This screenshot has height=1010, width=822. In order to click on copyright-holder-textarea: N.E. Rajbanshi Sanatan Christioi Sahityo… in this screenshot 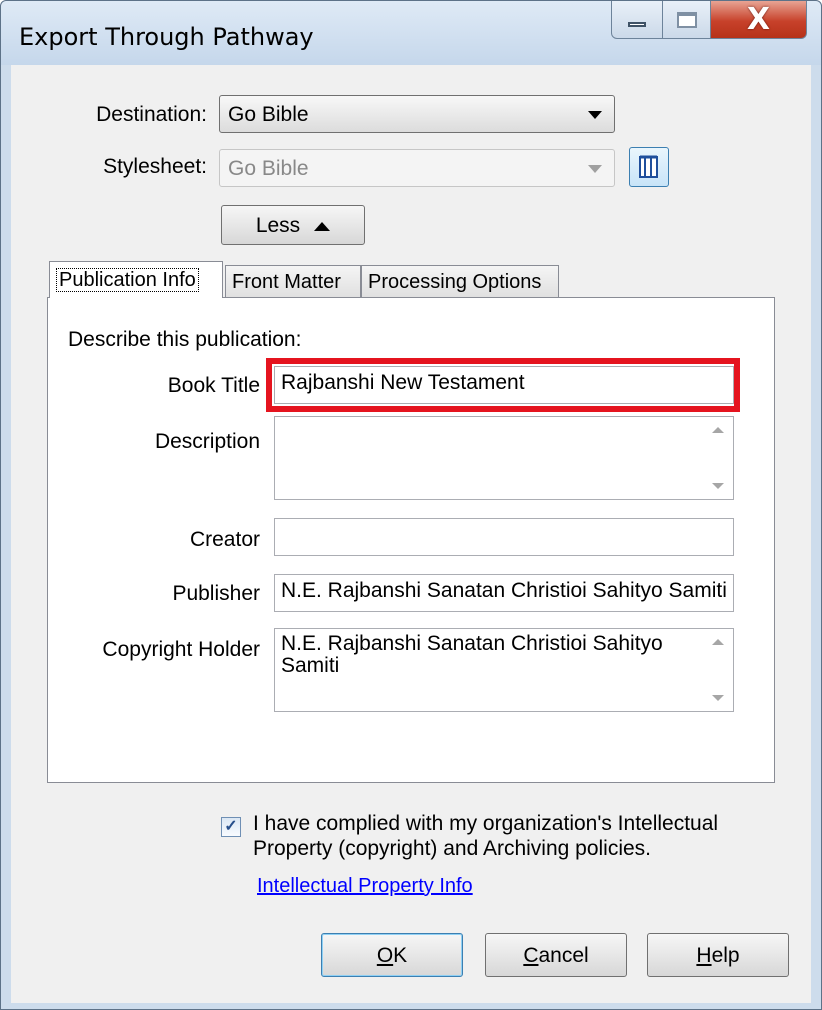, I will do `click(504, 670)`.